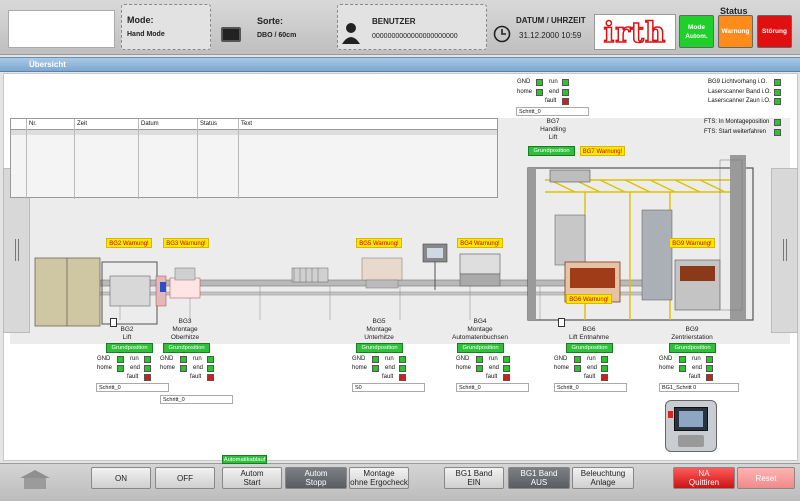  I want to click on user-value: 0000000000000000000000, so click(415, 36).